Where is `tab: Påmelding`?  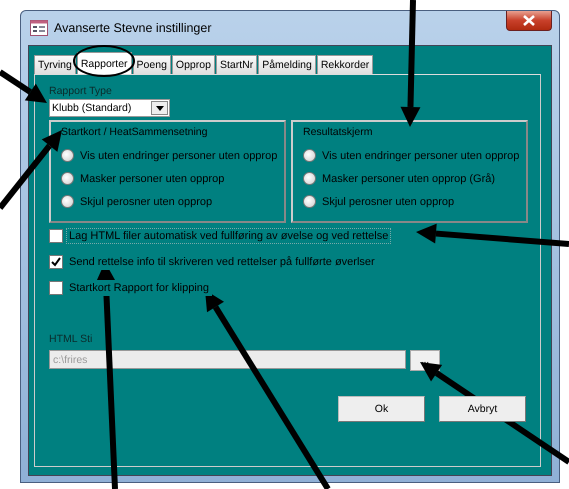
tab: Påmelding is located at coordinates (287, 64).